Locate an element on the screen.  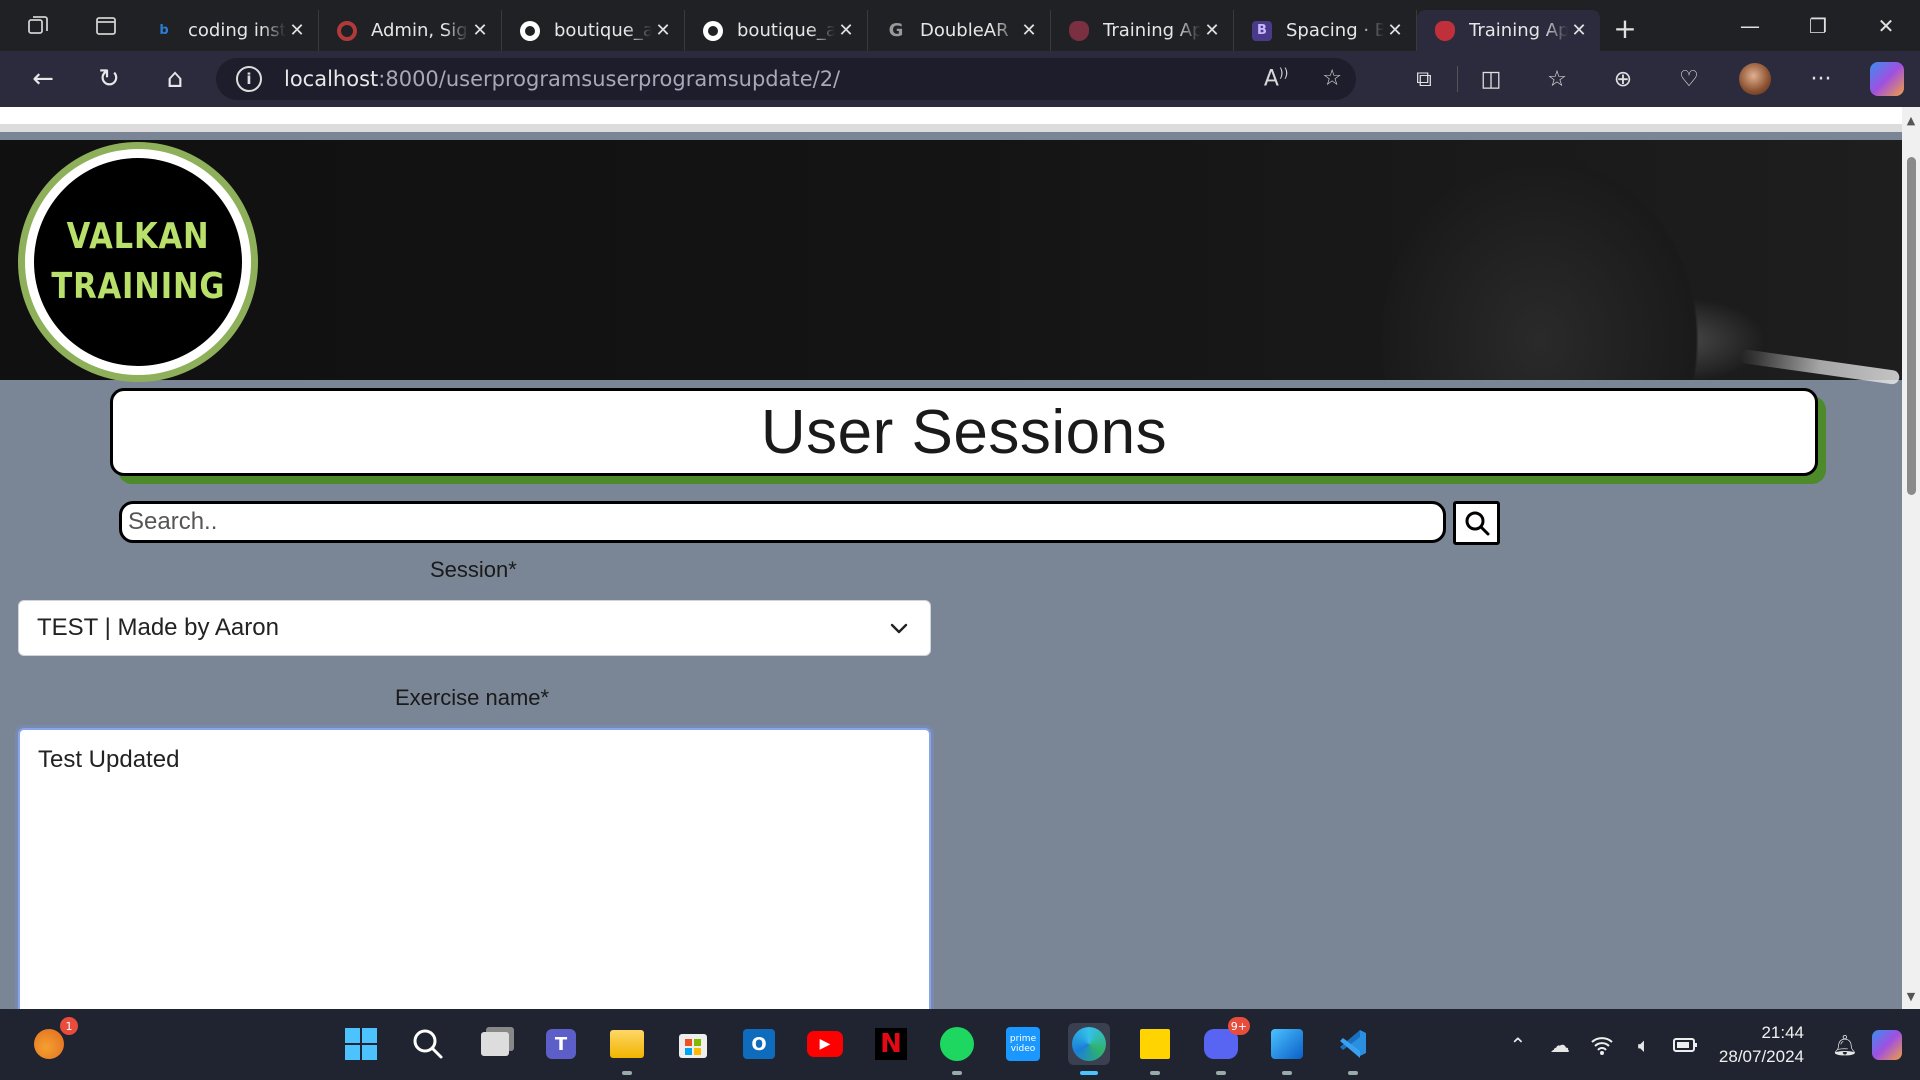
home-button: ⌂ is located at coordinates (175, 79).